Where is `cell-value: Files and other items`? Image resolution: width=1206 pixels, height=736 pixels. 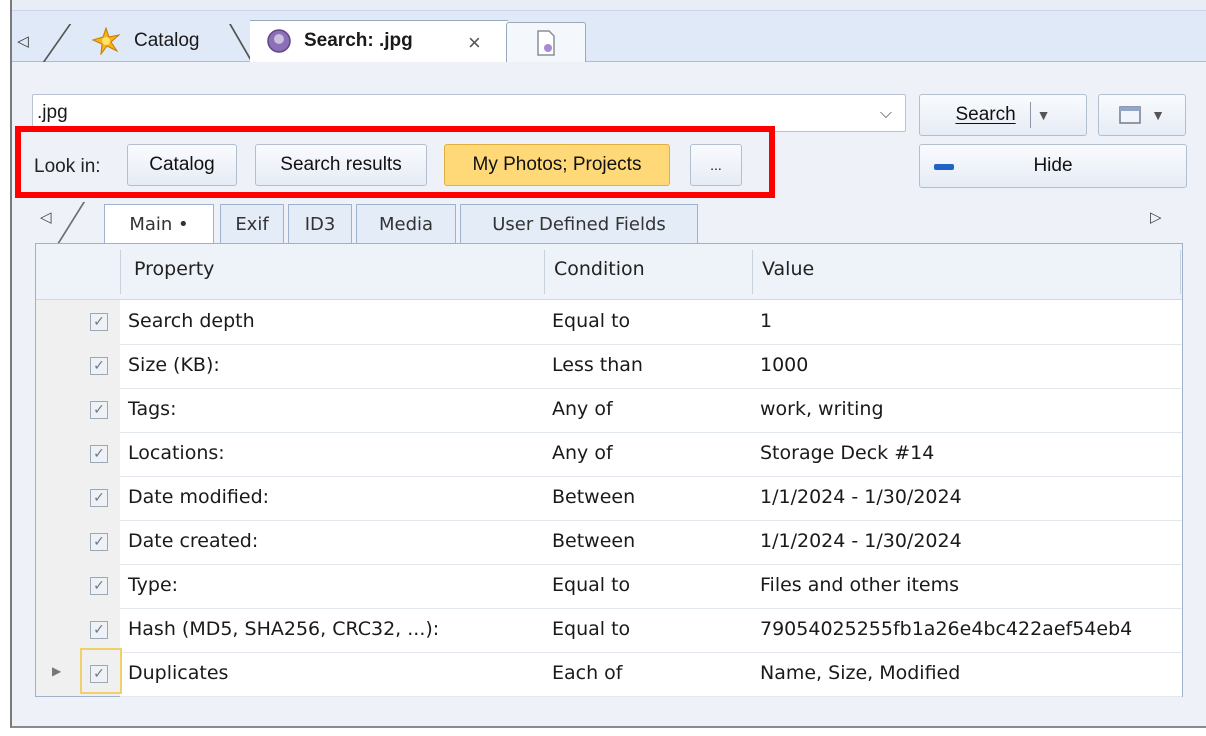 cell-value: Files and other items is located at coordinates (859, 585).